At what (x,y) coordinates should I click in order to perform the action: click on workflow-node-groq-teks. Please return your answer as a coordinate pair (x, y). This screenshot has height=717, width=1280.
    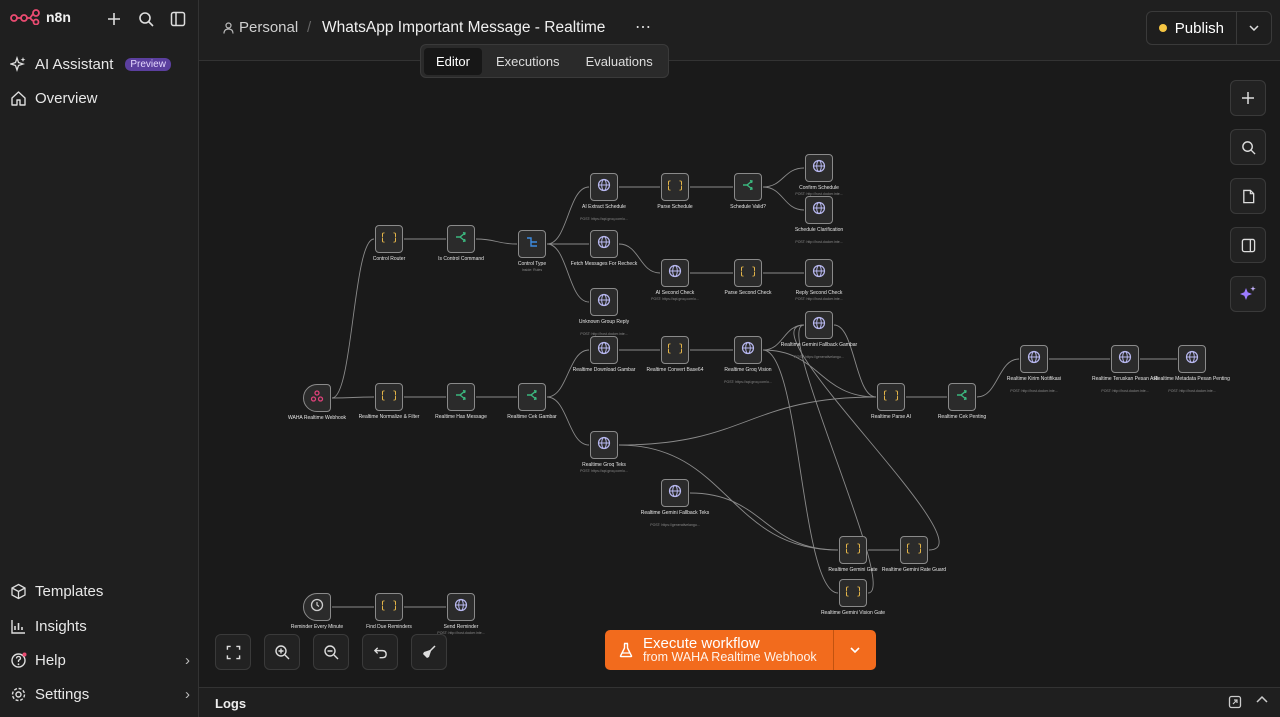
    Looking at the image, I should click on (604, 445).